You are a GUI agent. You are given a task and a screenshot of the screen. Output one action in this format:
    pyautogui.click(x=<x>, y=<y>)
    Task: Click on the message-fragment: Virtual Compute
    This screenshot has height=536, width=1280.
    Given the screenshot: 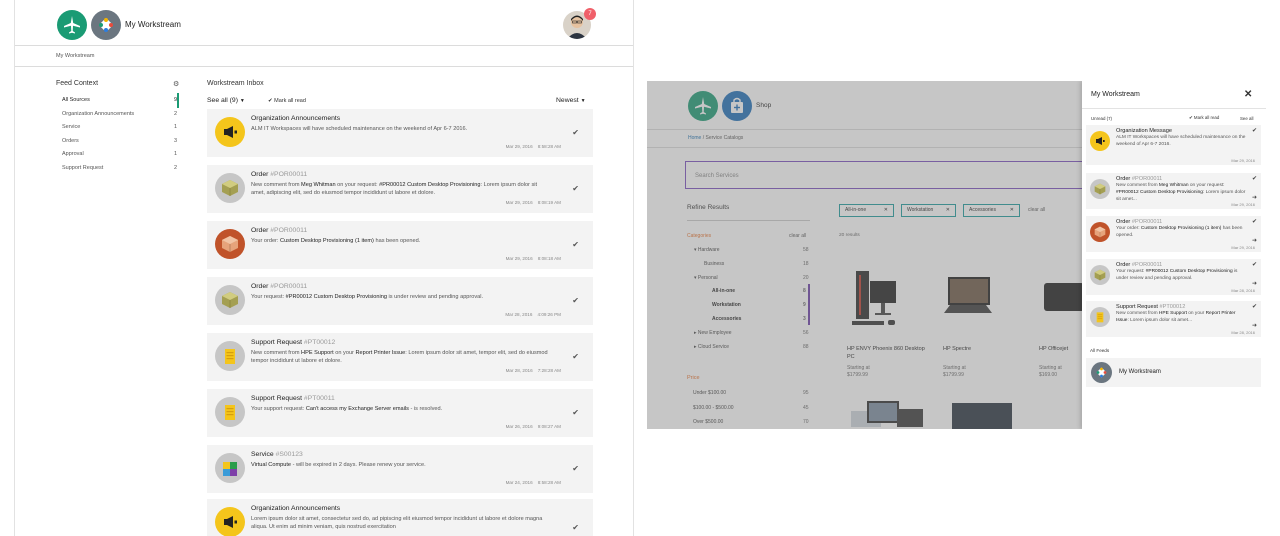 What is the action you would take?
    pyautogui.click(x=271, y=465)
    